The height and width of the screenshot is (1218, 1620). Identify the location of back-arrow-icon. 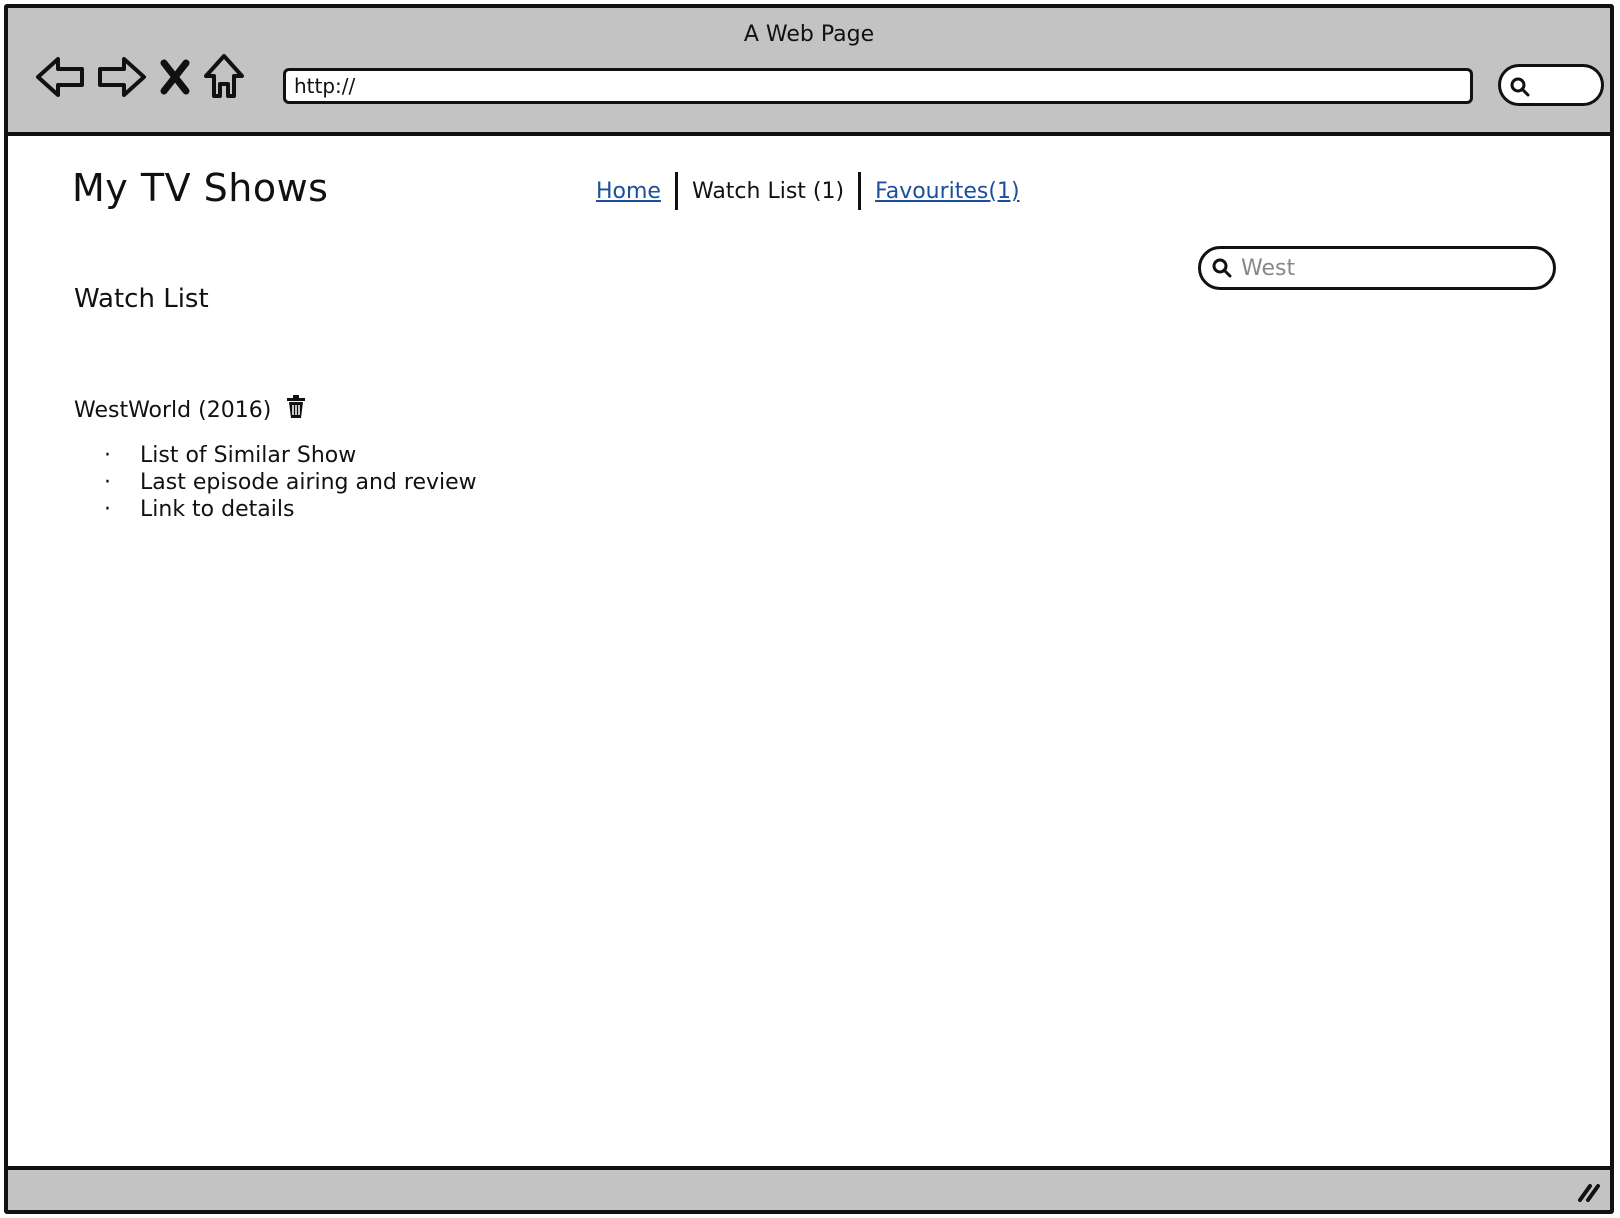
(60, 77).